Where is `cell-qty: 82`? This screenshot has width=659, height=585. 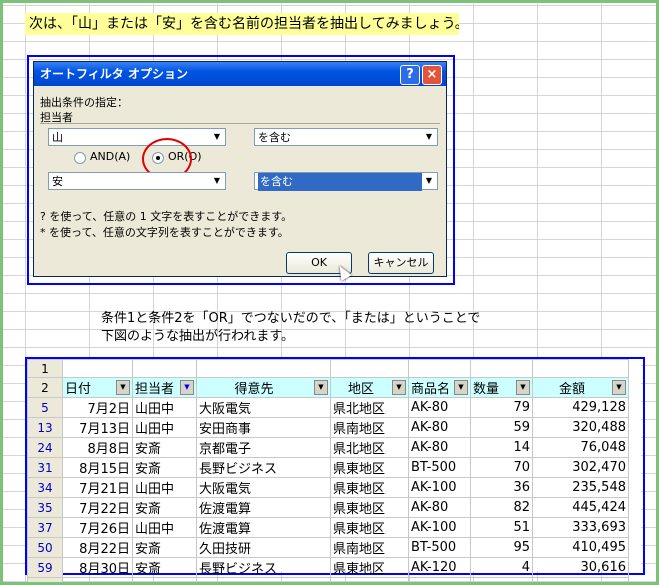 cell-qty: 82 is located at coordinates (501, 507).